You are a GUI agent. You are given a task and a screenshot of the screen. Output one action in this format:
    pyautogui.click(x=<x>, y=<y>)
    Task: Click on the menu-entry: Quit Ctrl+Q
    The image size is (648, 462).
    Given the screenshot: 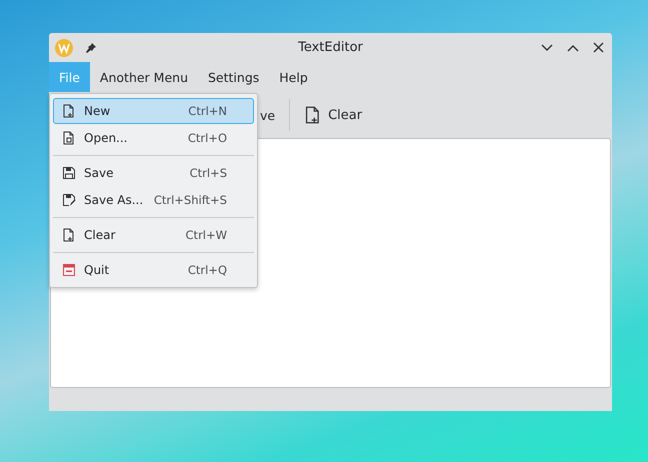 What is the action you would take?
    pyautogui.click(x=153, y=270)
    